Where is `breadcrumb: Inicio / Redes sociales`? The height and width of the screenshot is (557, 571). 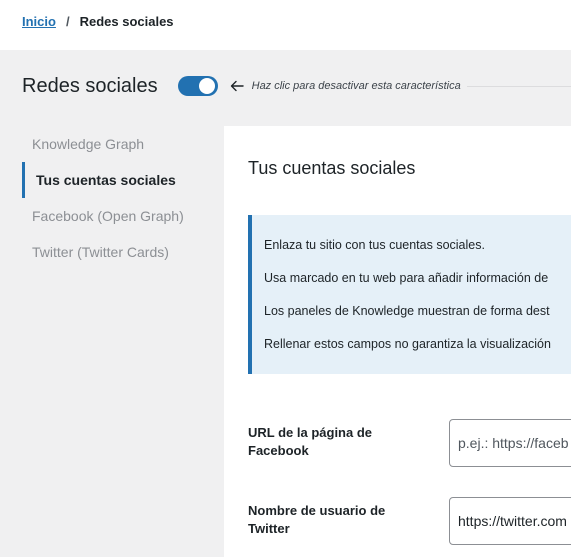 breadcrumb: Inicio / Redes sociales is located at coordinates (98, 21).